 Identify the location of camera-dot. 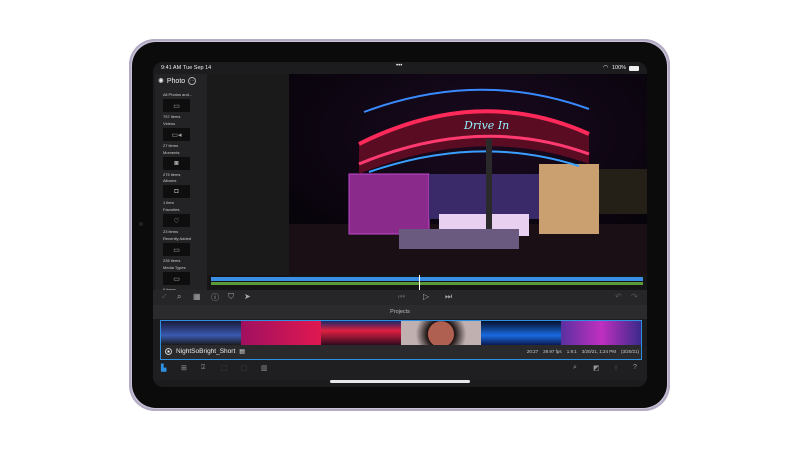
(141, 224).